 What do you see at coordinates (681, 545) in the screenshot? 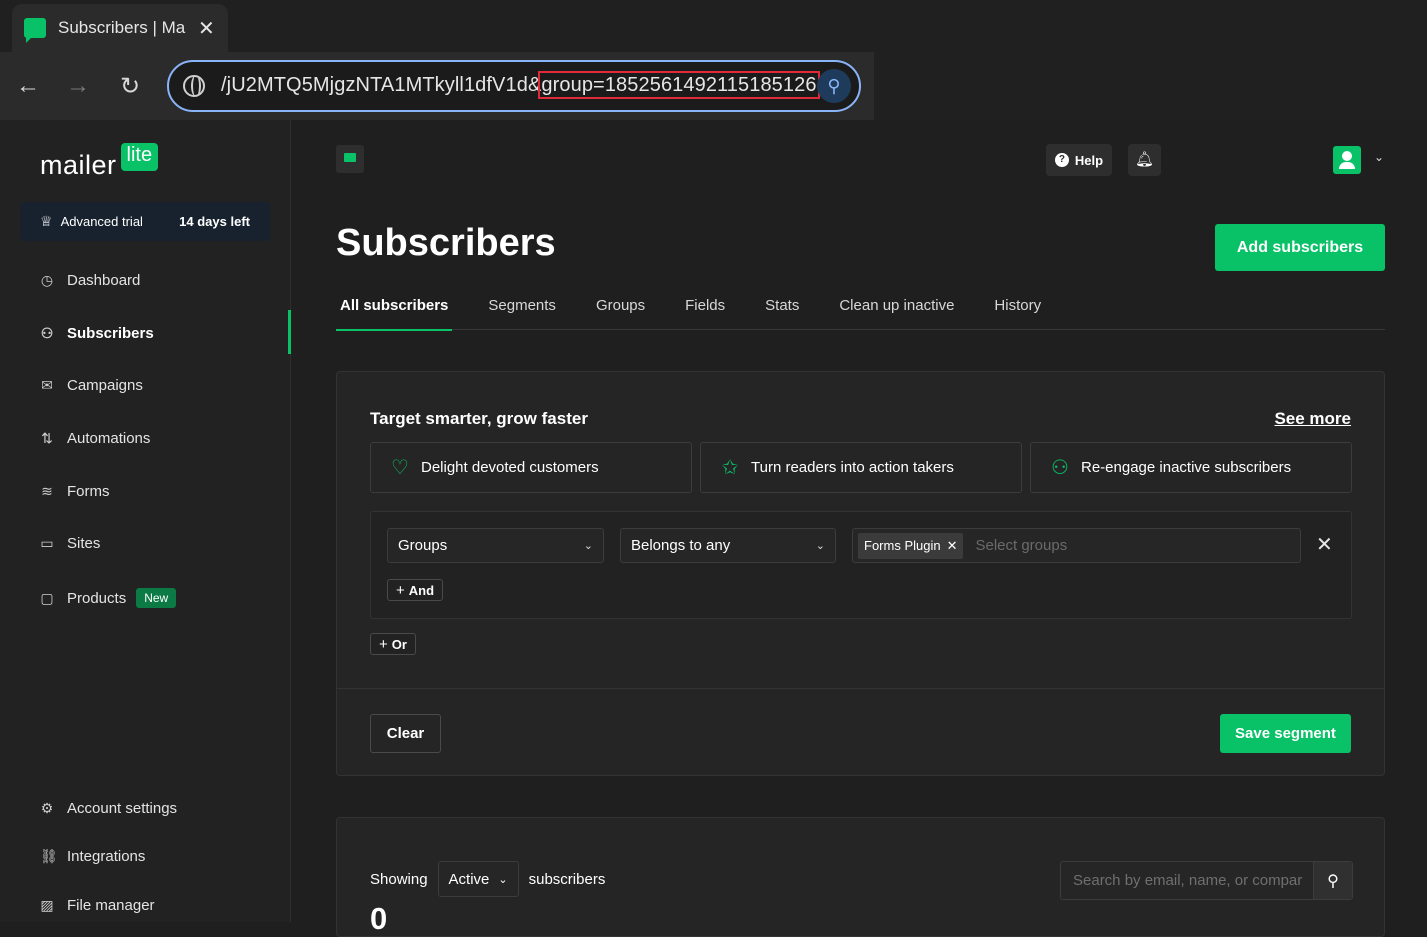
I see `filter-operator-value: Belongs to any` at bounding box center [681, 545].